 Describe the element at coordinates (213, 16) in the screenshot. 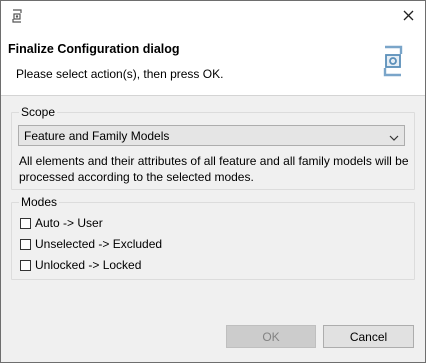

I see `title-bar` at that location.